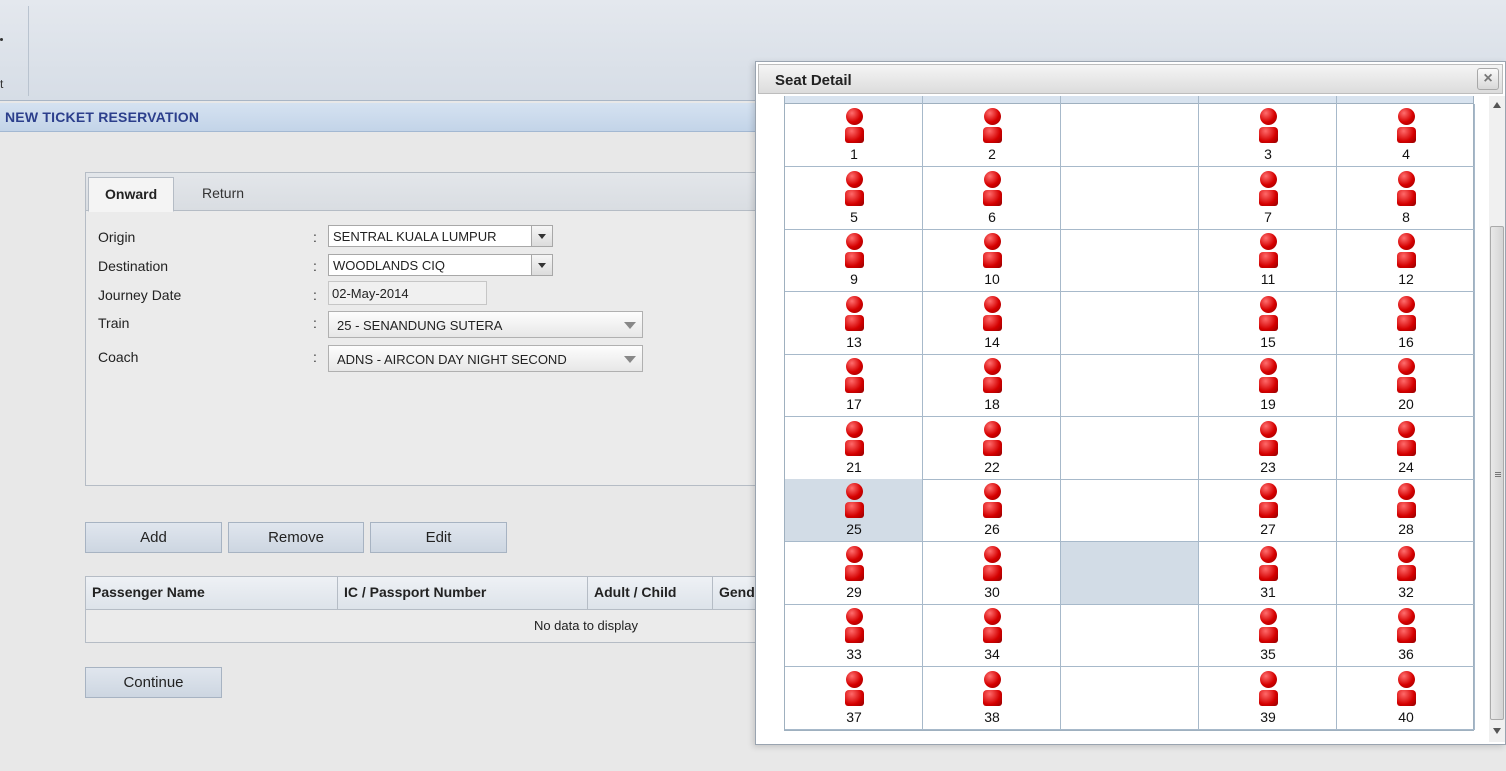  I want to click on tab-strip: Onward Return, so click(425, 192).